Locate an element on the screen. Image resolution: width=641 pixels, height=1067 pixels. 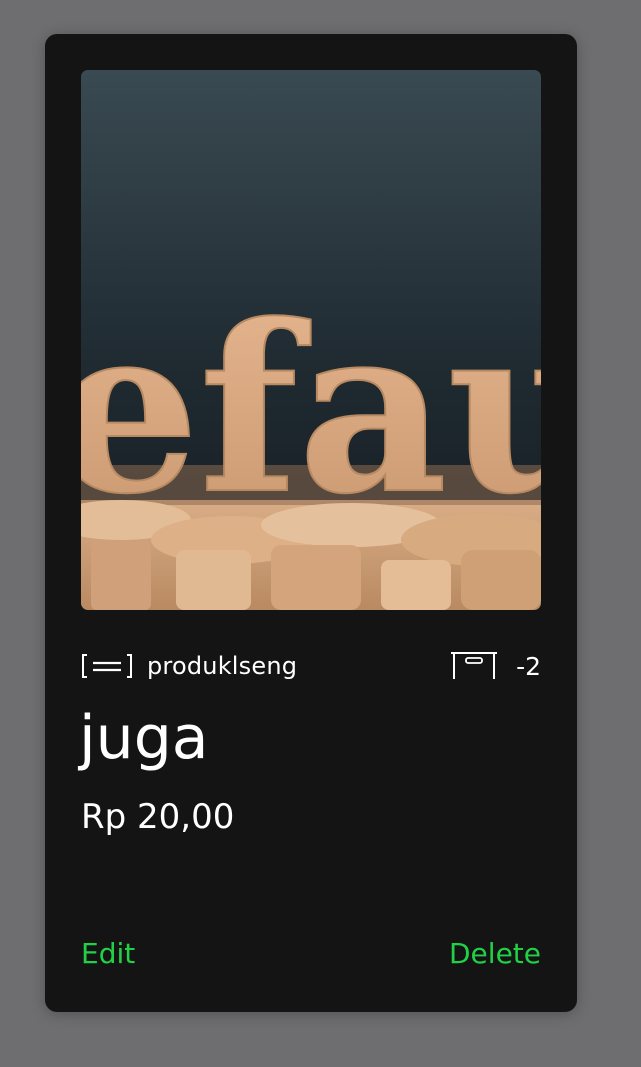
delete-button: Delete is located at coordinates (495, 954).